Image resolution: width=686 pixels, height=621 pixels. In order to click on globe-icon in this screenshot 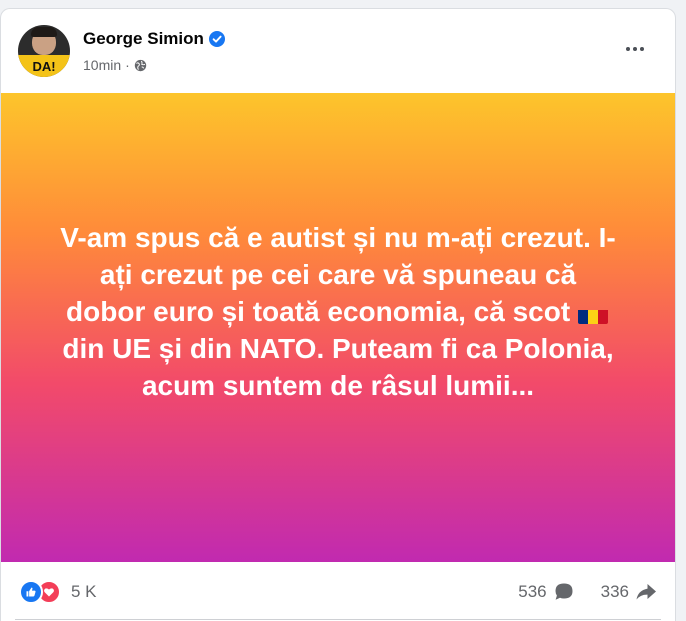, I will do `click(140, 65)`.